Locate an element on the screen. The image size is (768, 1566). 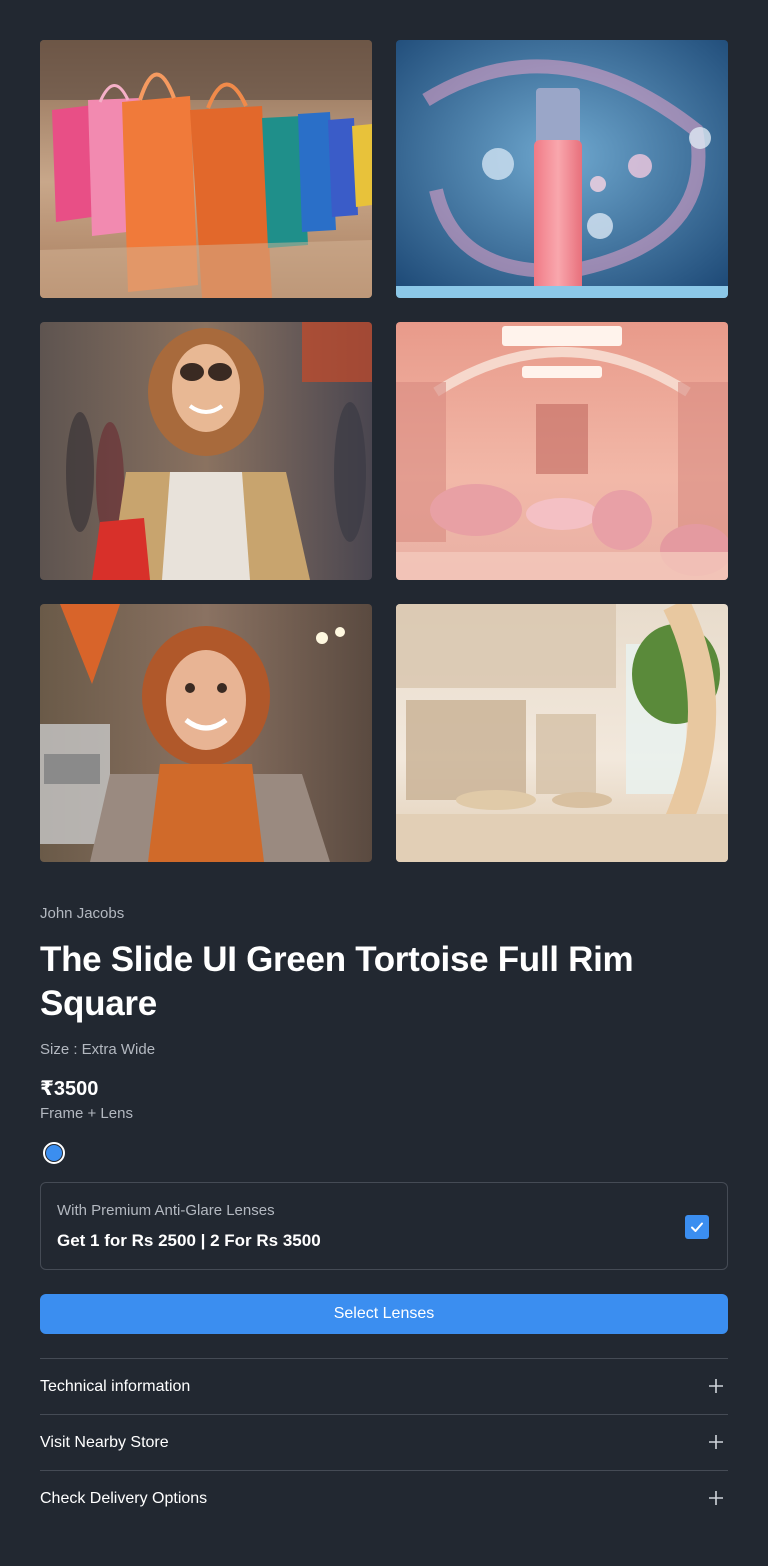
brand-name: John Jacobs is located at coordinates (82, 913).